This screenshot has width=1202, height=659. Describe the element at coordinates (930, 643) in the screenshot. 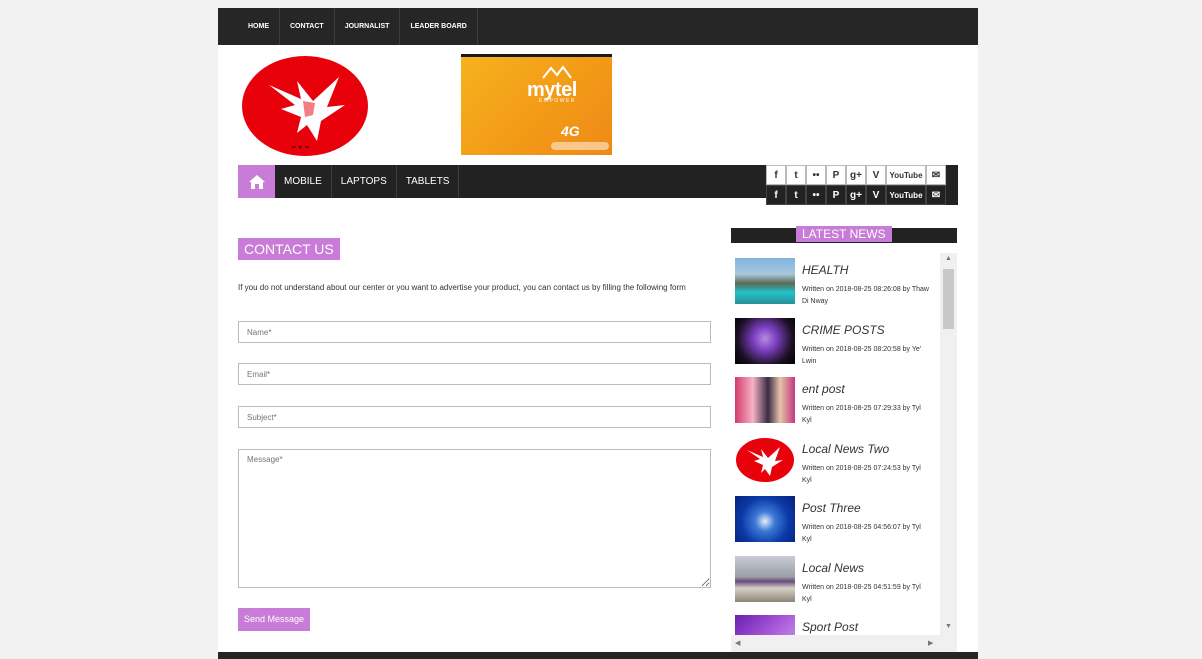

I see `scroll-right-icon: ▶` at that location.